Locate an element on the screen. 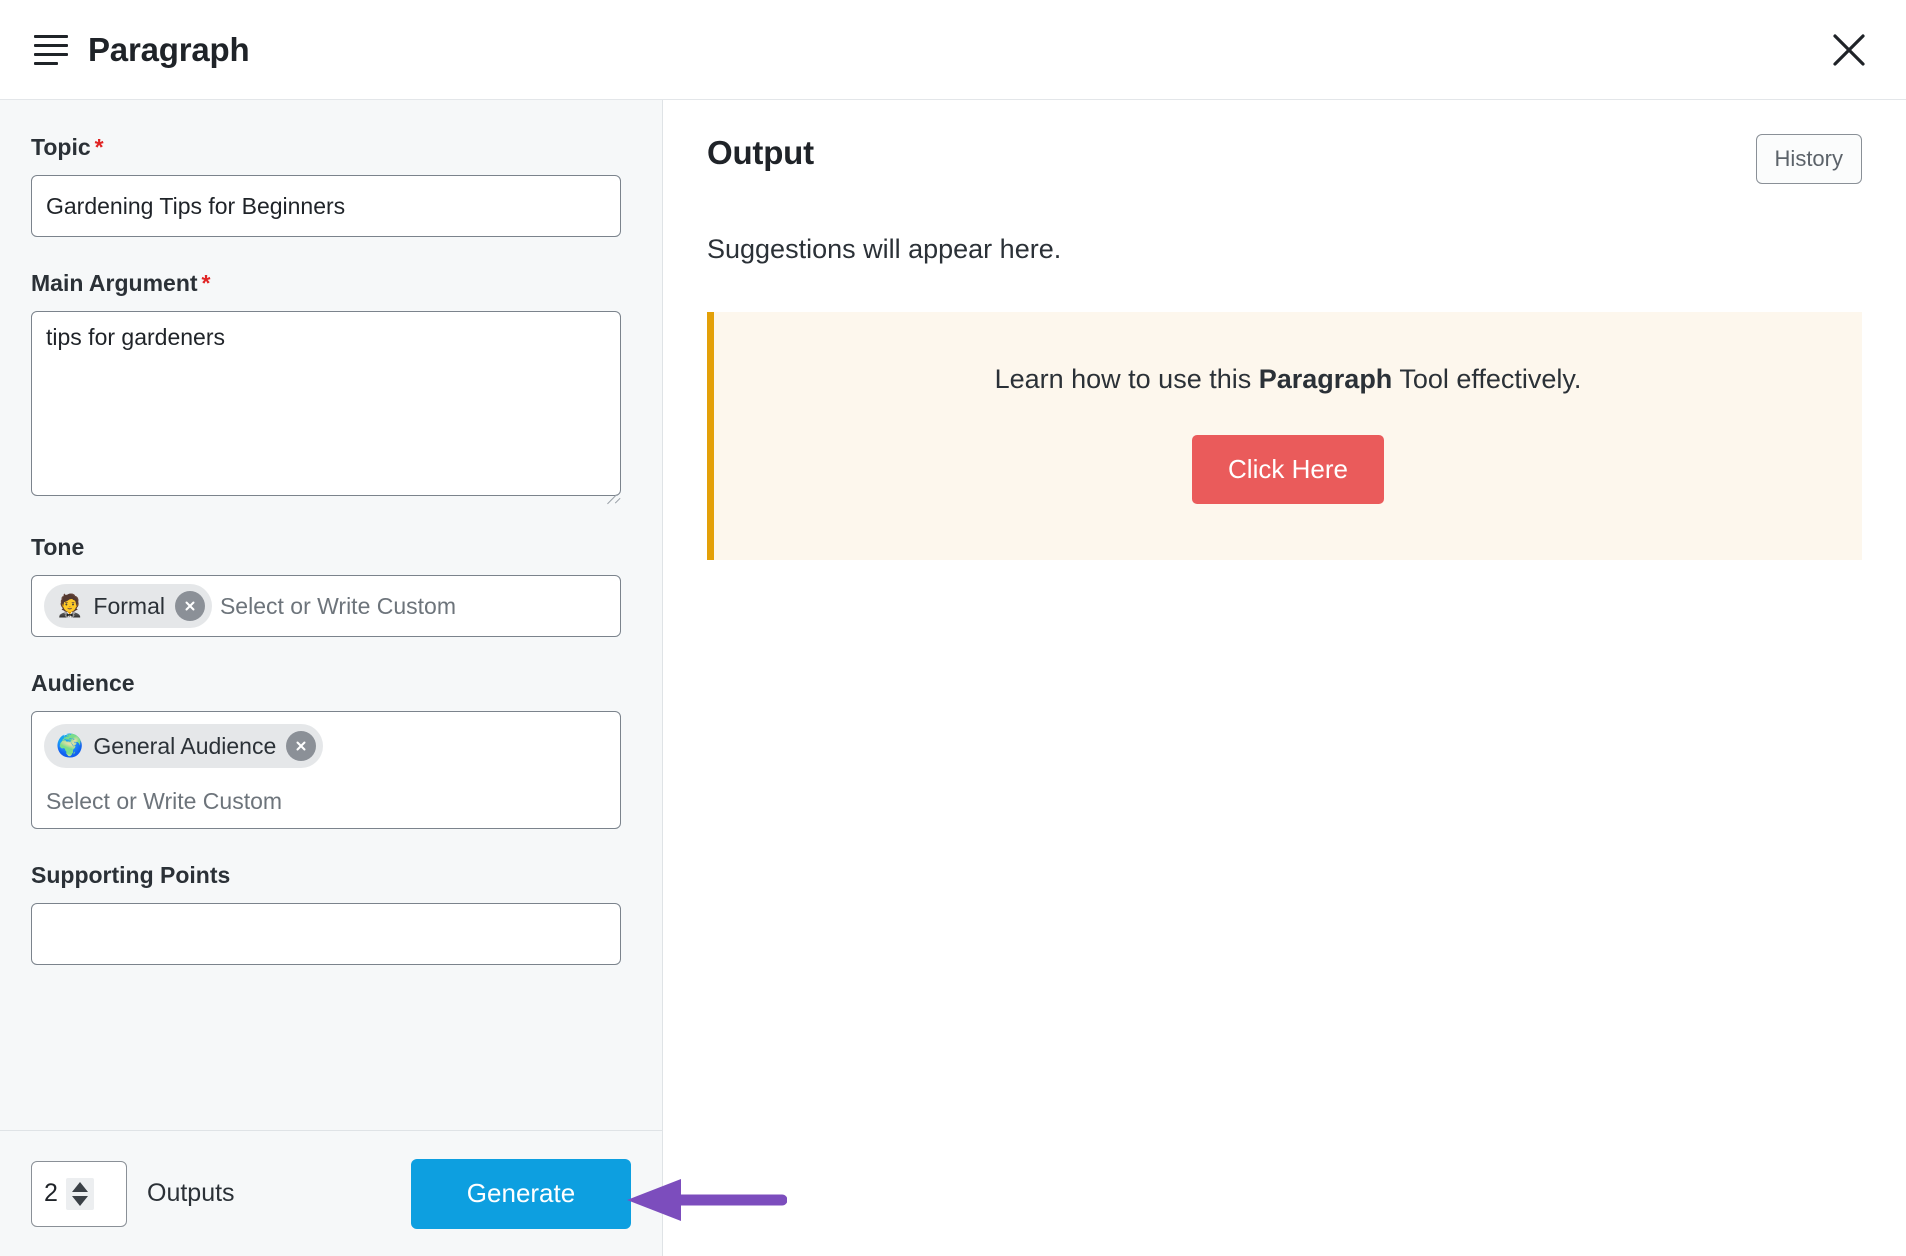 The image size is (1906, 1256). audience-chip-label: General Audience is located at coordinates (185, 745).